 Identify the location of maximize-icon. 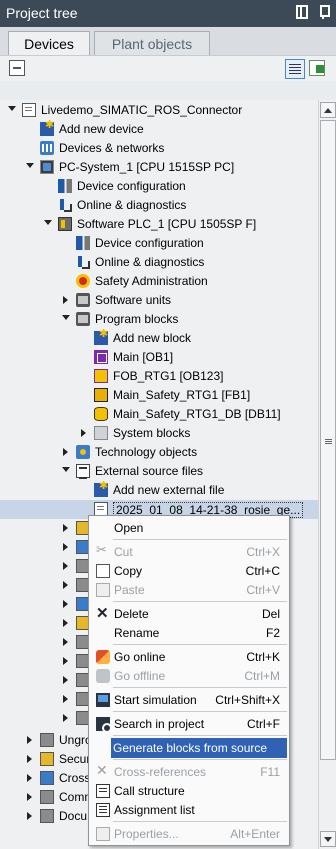
(317, 68).